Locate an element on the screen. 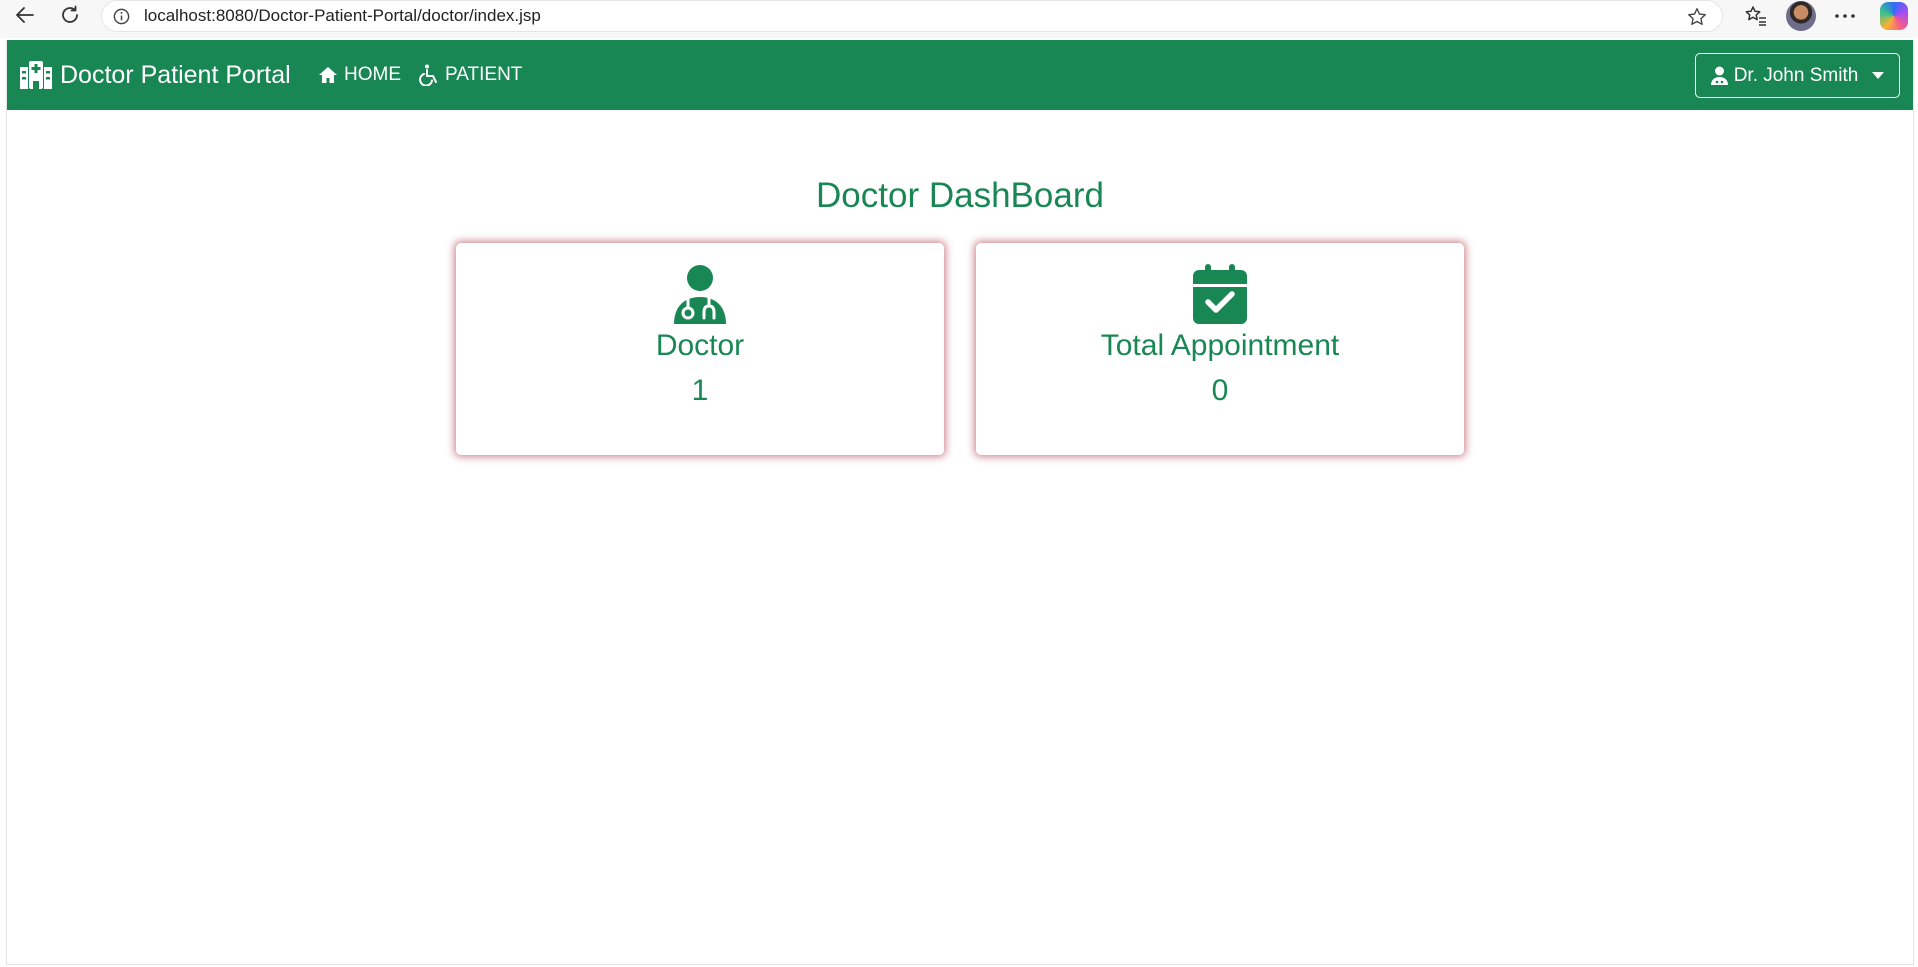 This screenshot has height=967, width=1918. card-label: Doctor is located at coordinates (700, 345).